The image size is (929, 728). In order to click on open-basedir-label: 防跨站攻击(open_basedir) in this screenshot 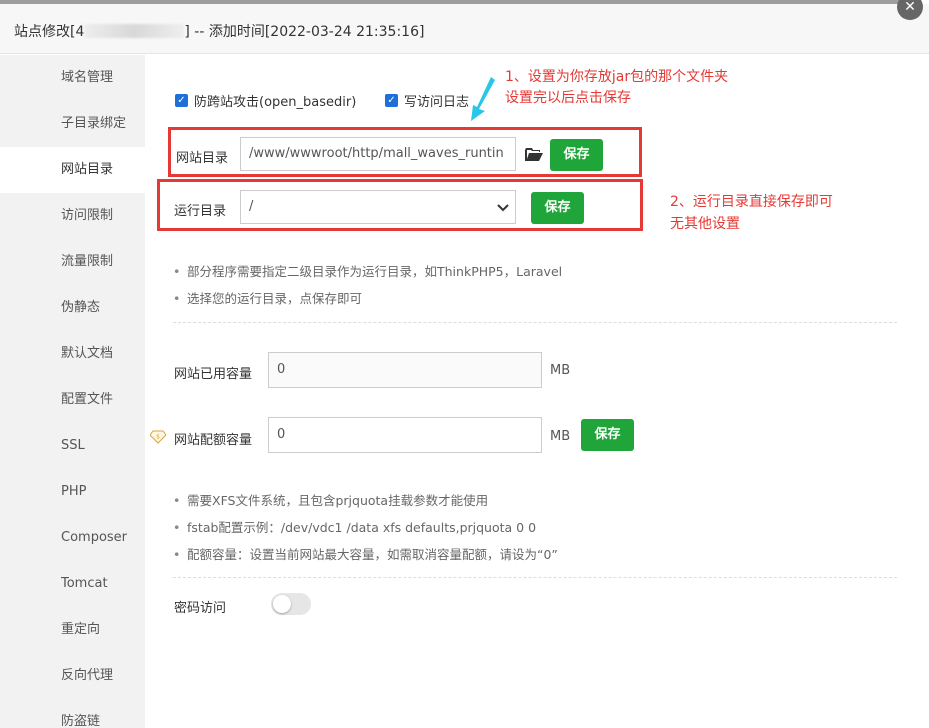, I will do `click(275, 102)`.